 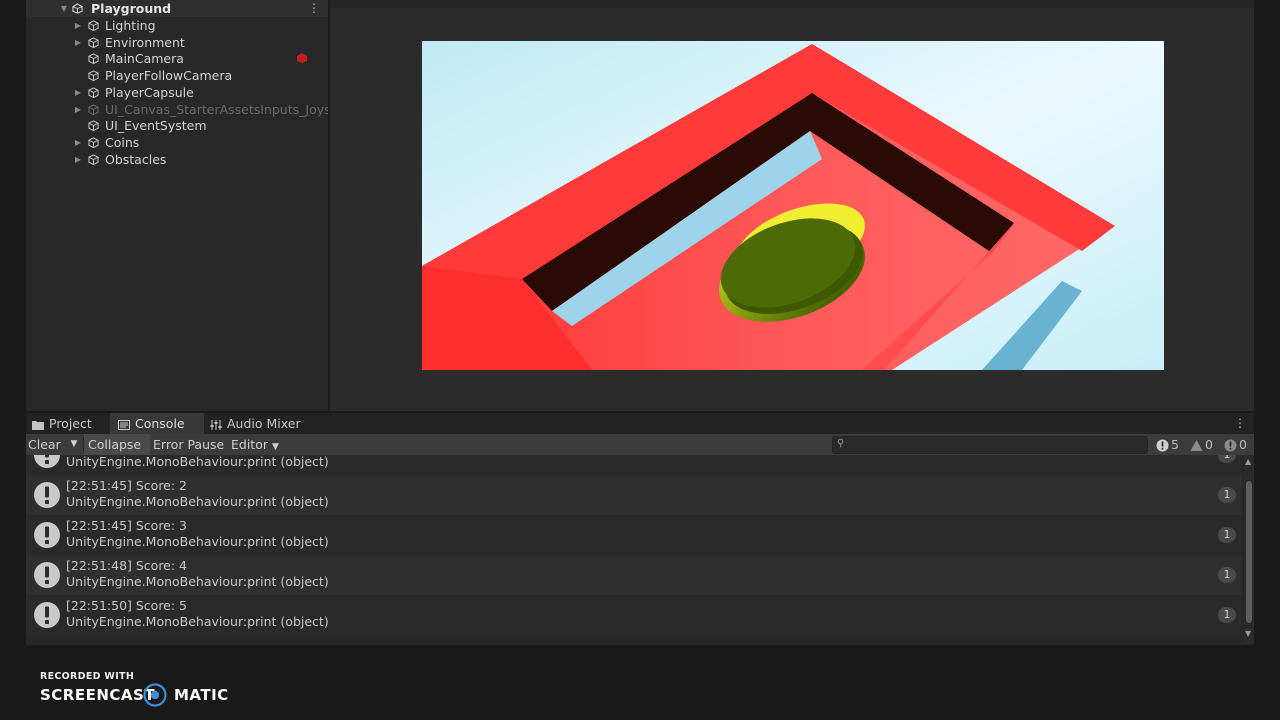 What do you see at coordinates (218, 109) in the screenshot?
I see `hierarchy-item-label: UI_Canvas_StarterAssetsInputs_Joys` at bounding box center [218, 109].